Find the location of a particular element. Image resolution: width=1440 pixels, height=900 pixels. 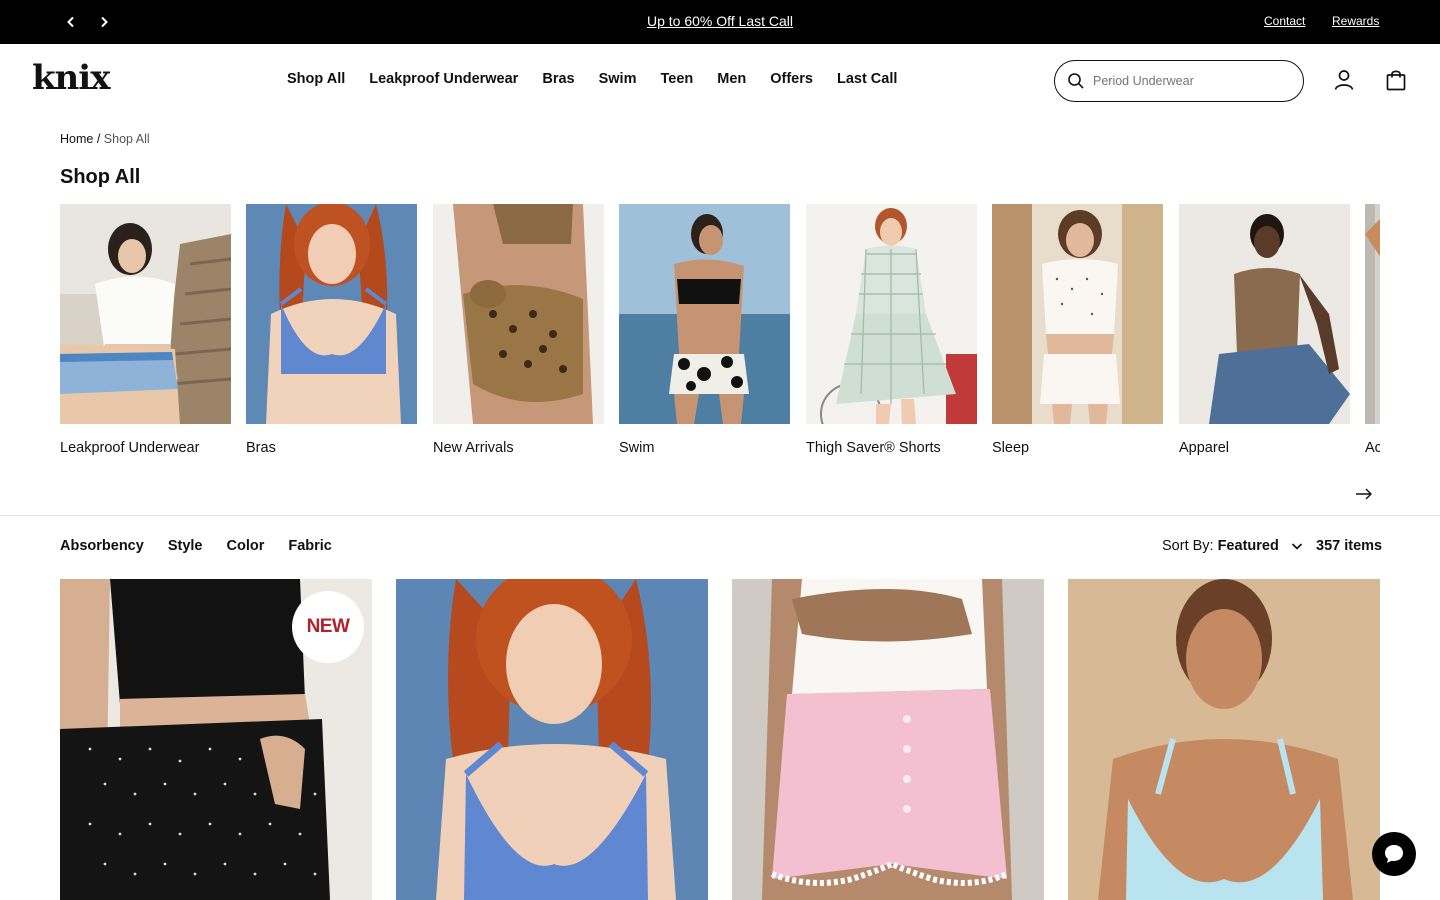

category-card-accessories: Ac is located at coordinates (1372, 330).